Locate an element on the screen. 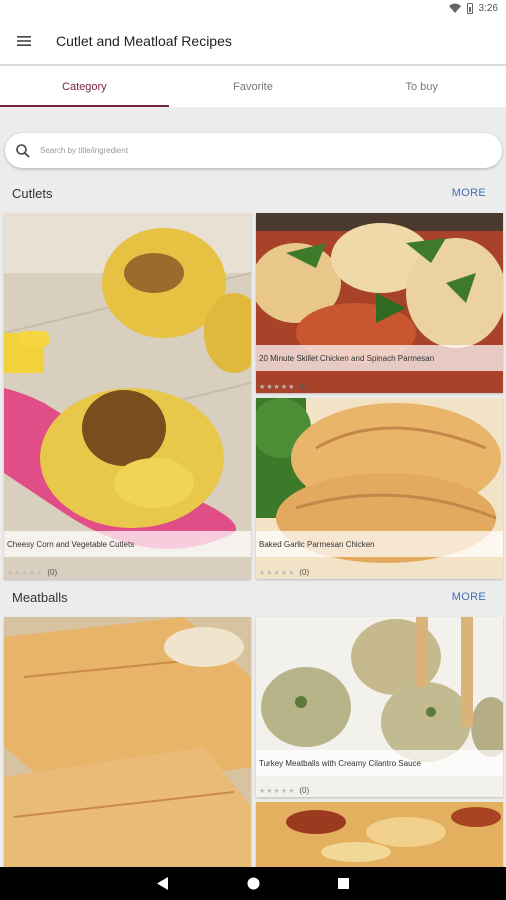 The height and width of the screenshot is (900, 506). section-header-meatballs: Meatballs MORE is located at coordinates (253, 600).